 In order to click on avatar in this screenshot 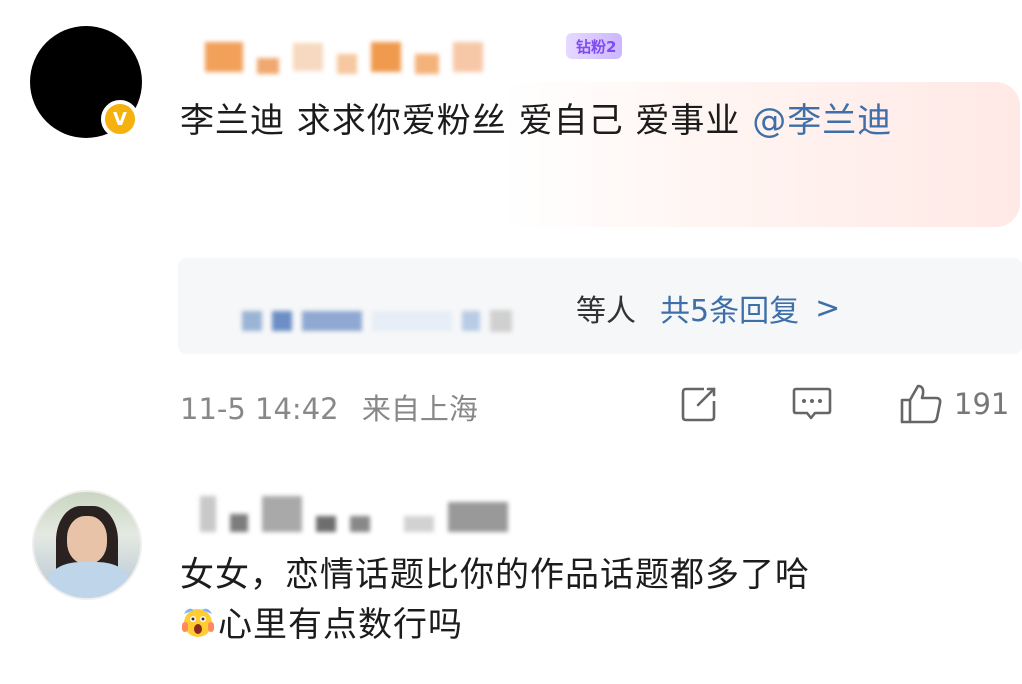, I will do `click(87, 545)`.